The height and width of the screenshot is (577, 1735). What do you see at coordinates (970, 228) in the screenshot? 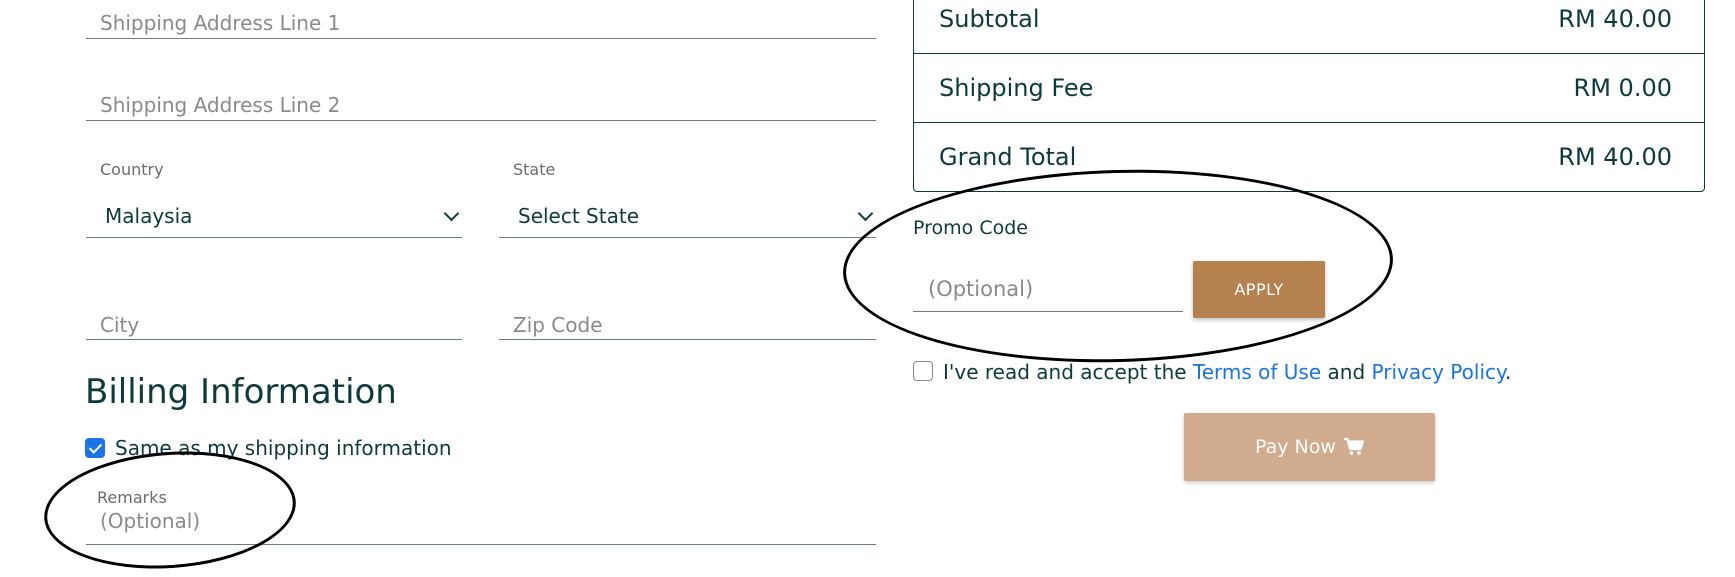
I see `promo-code-label: Promo Code` at bounding box center [970, 228].